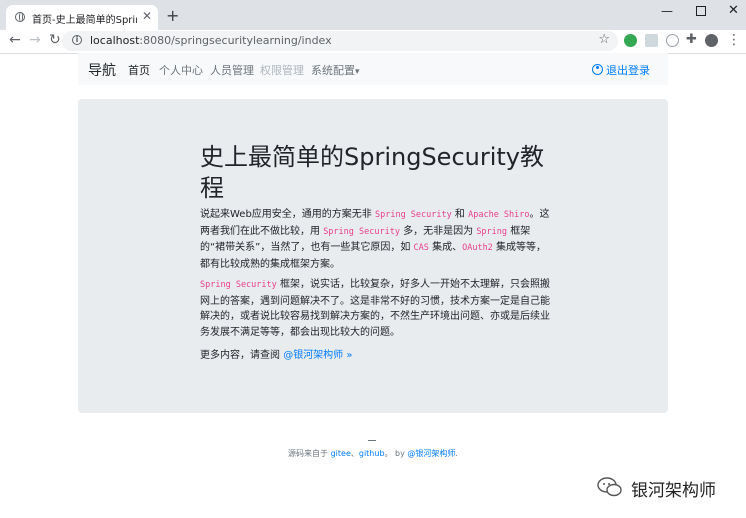 The height and width of the screenshot is (518, 746). I want to click on profile-avatar-icon, so click(711, 40).